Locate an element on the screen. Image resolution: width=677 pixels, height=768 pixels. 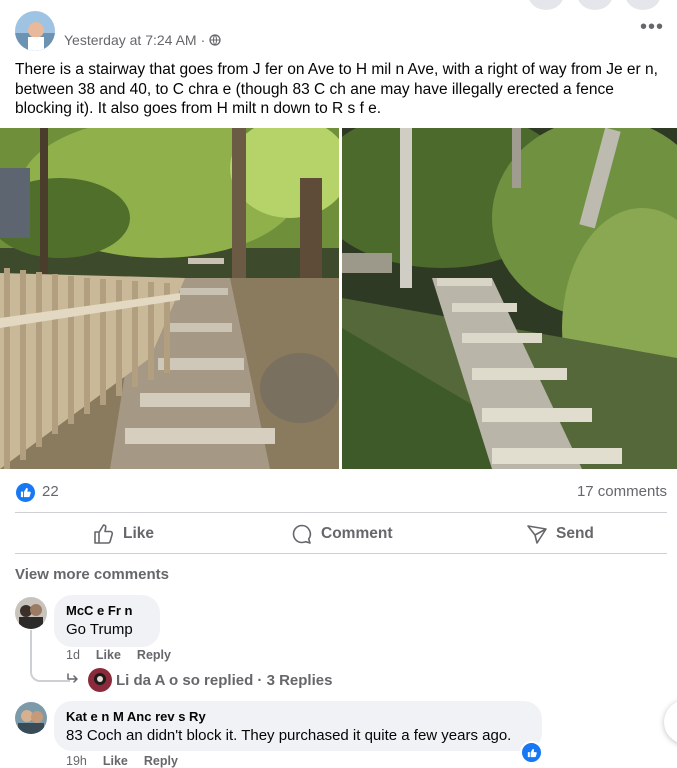
view-more-comments-link: View more comments is located at coordinates (92, 574).